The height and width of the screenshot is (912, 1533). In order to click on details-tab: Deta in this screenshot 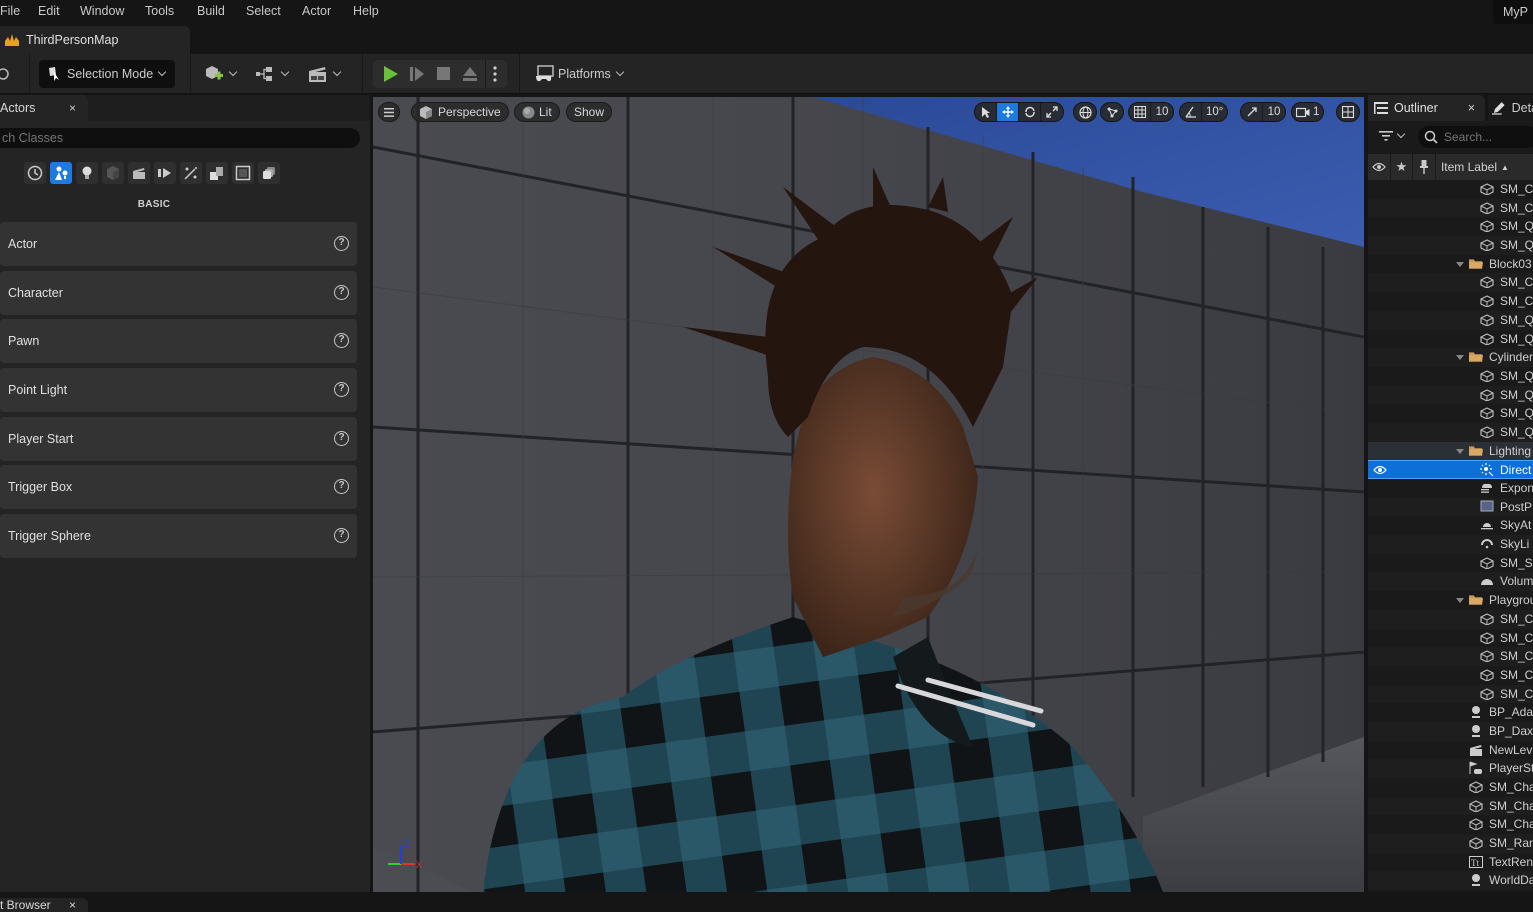, I will do `click(1510, 108)`.